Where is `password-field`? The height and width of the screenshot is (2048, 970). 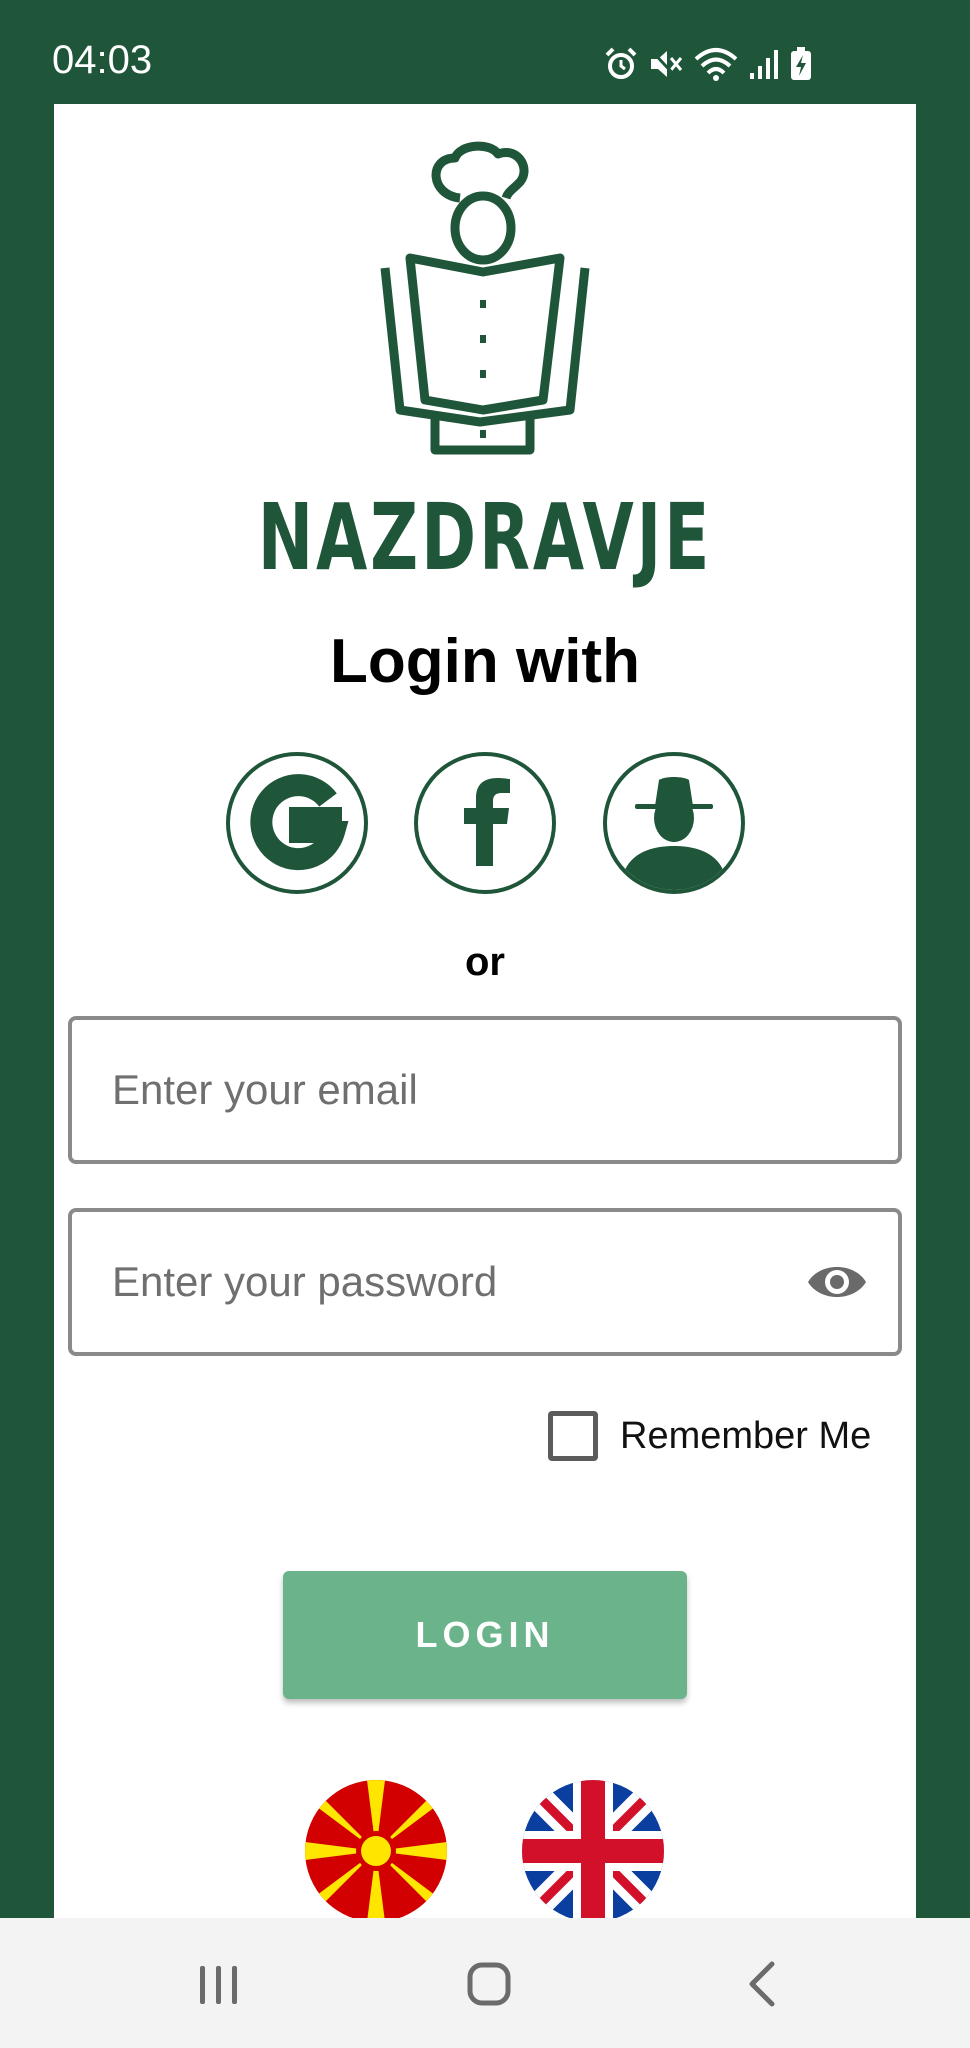
password-field is located at coordinates (485, 1282).